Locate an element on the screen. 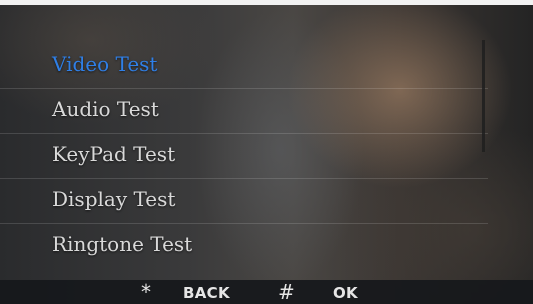 This screenshot has width=533, height=304. menu-item-audio-test: Audio Test is located at coordinates (244, 111).